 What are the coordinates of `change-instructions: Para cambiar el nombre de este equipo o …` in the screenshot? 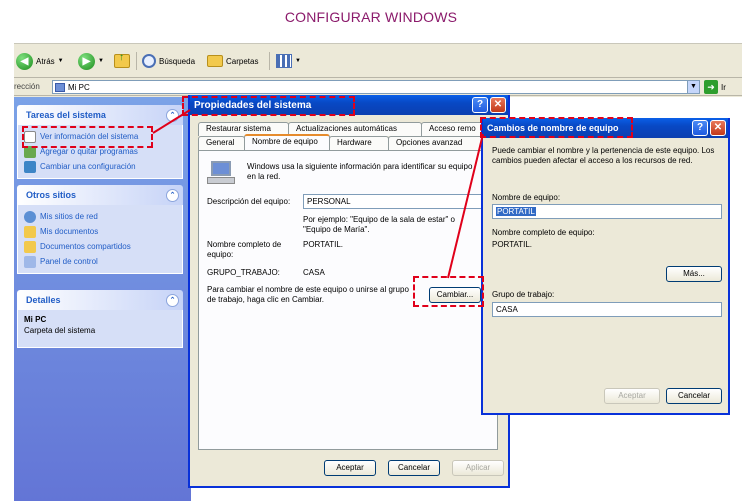 It's located at (308, 294).